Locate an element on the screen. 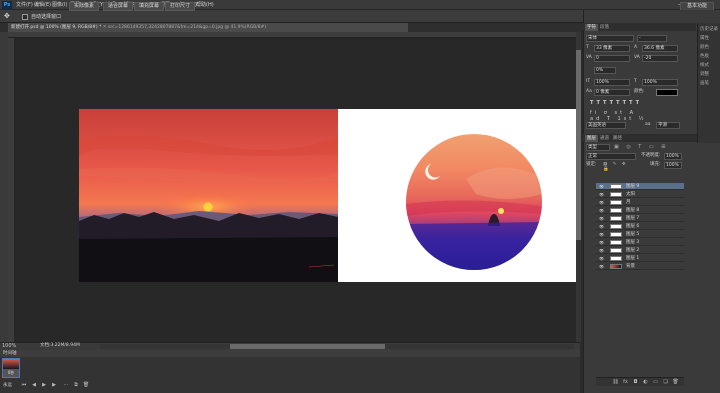 The image size is (720, 393). menu-item-2: 图像(I) is located at coordinates (59, 5).